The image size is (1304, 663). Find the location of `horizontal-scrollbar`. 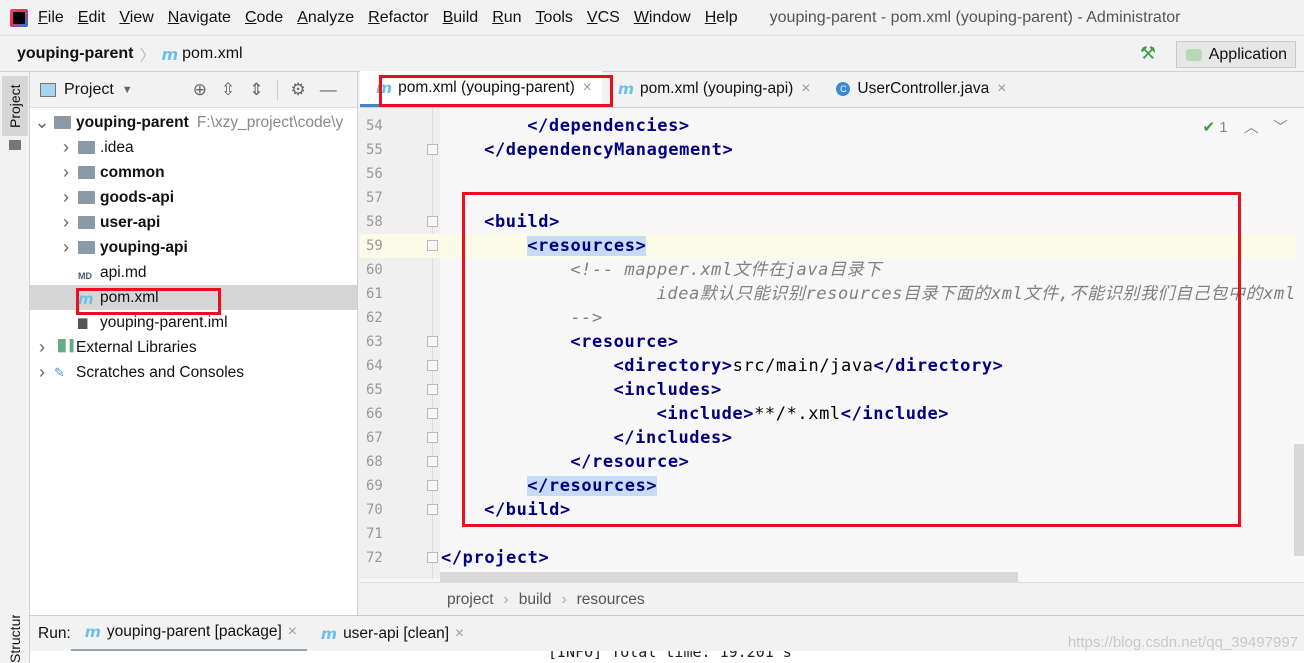

horizontal-scrollbar is located at coordinates (729, 577).